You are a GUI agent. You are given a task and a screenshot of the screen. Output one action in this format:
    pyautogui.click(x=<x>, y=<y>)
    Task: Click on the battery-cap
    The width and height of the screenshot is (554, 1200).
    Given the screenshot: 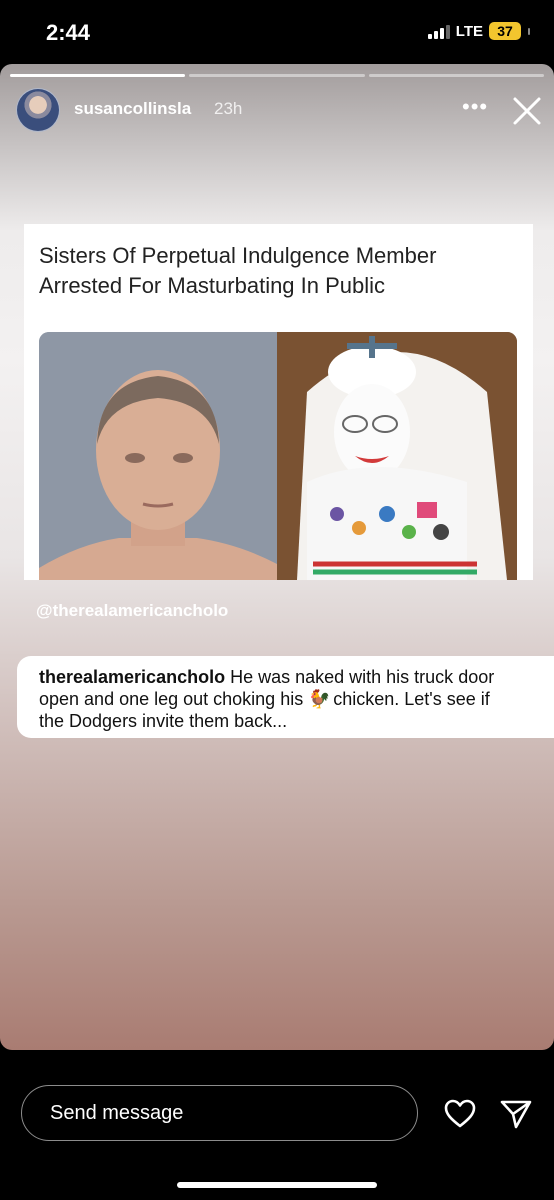 What is the action you would take?
    pyautogui.click(x=529, y=31)
    